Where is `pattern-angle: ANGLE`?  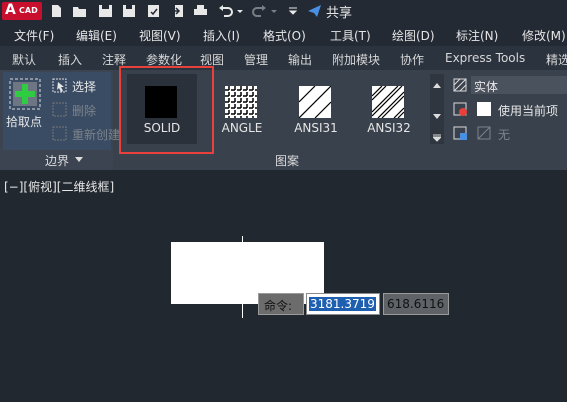
pattern-angle: ANGLE is located at coordinates (242, 109).